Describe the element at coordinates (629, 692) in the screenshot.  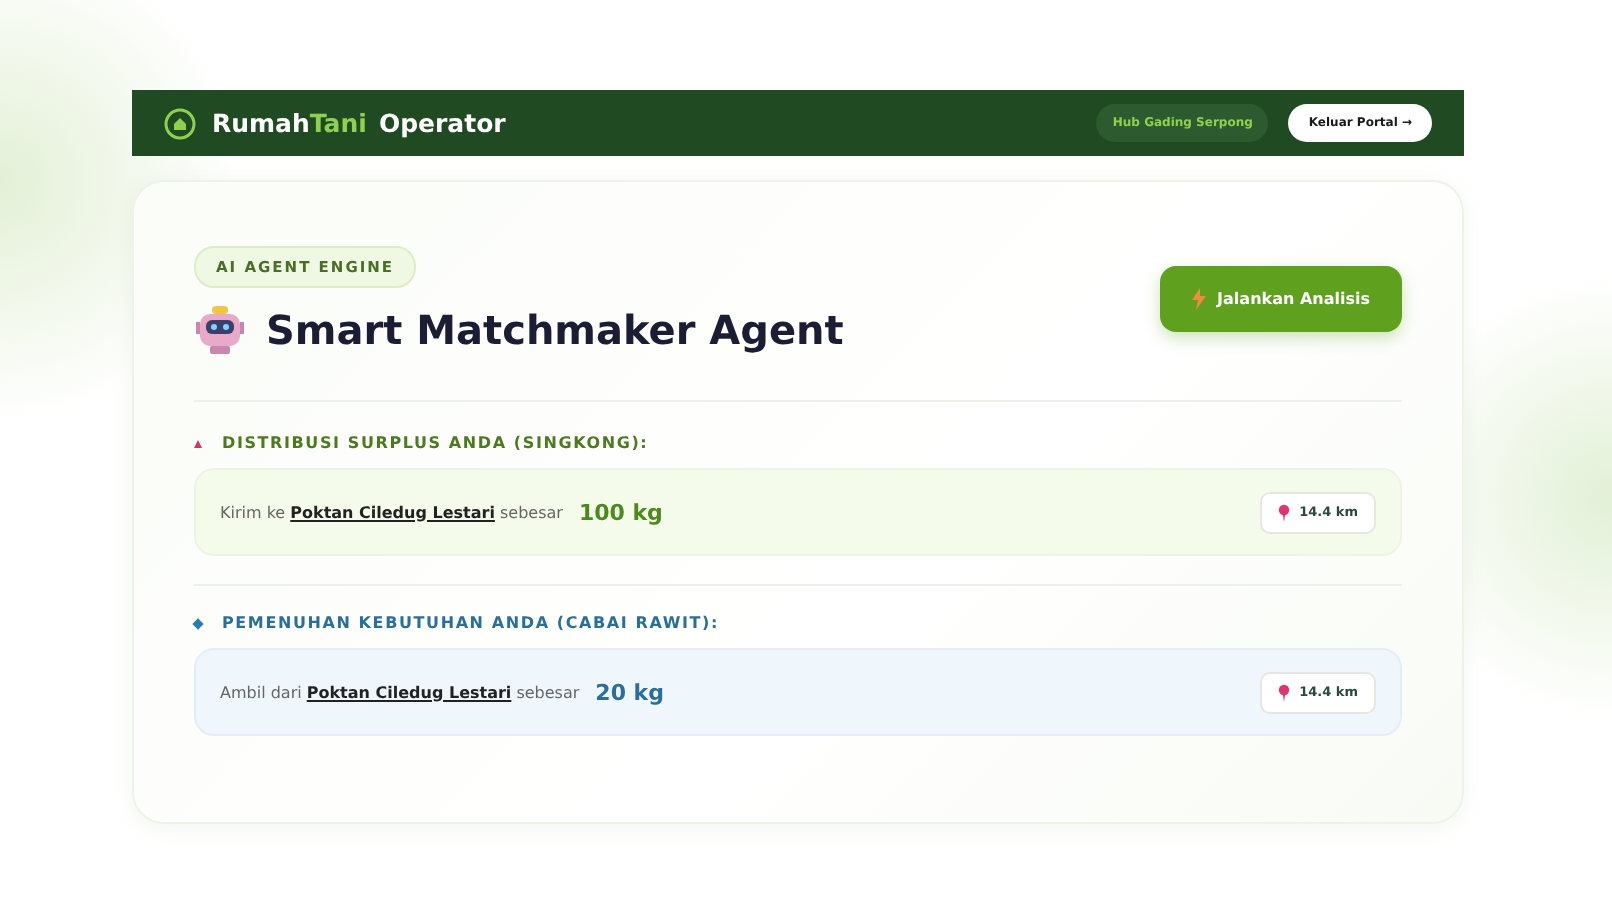
I see `amount-text: 20 kg` at that location.